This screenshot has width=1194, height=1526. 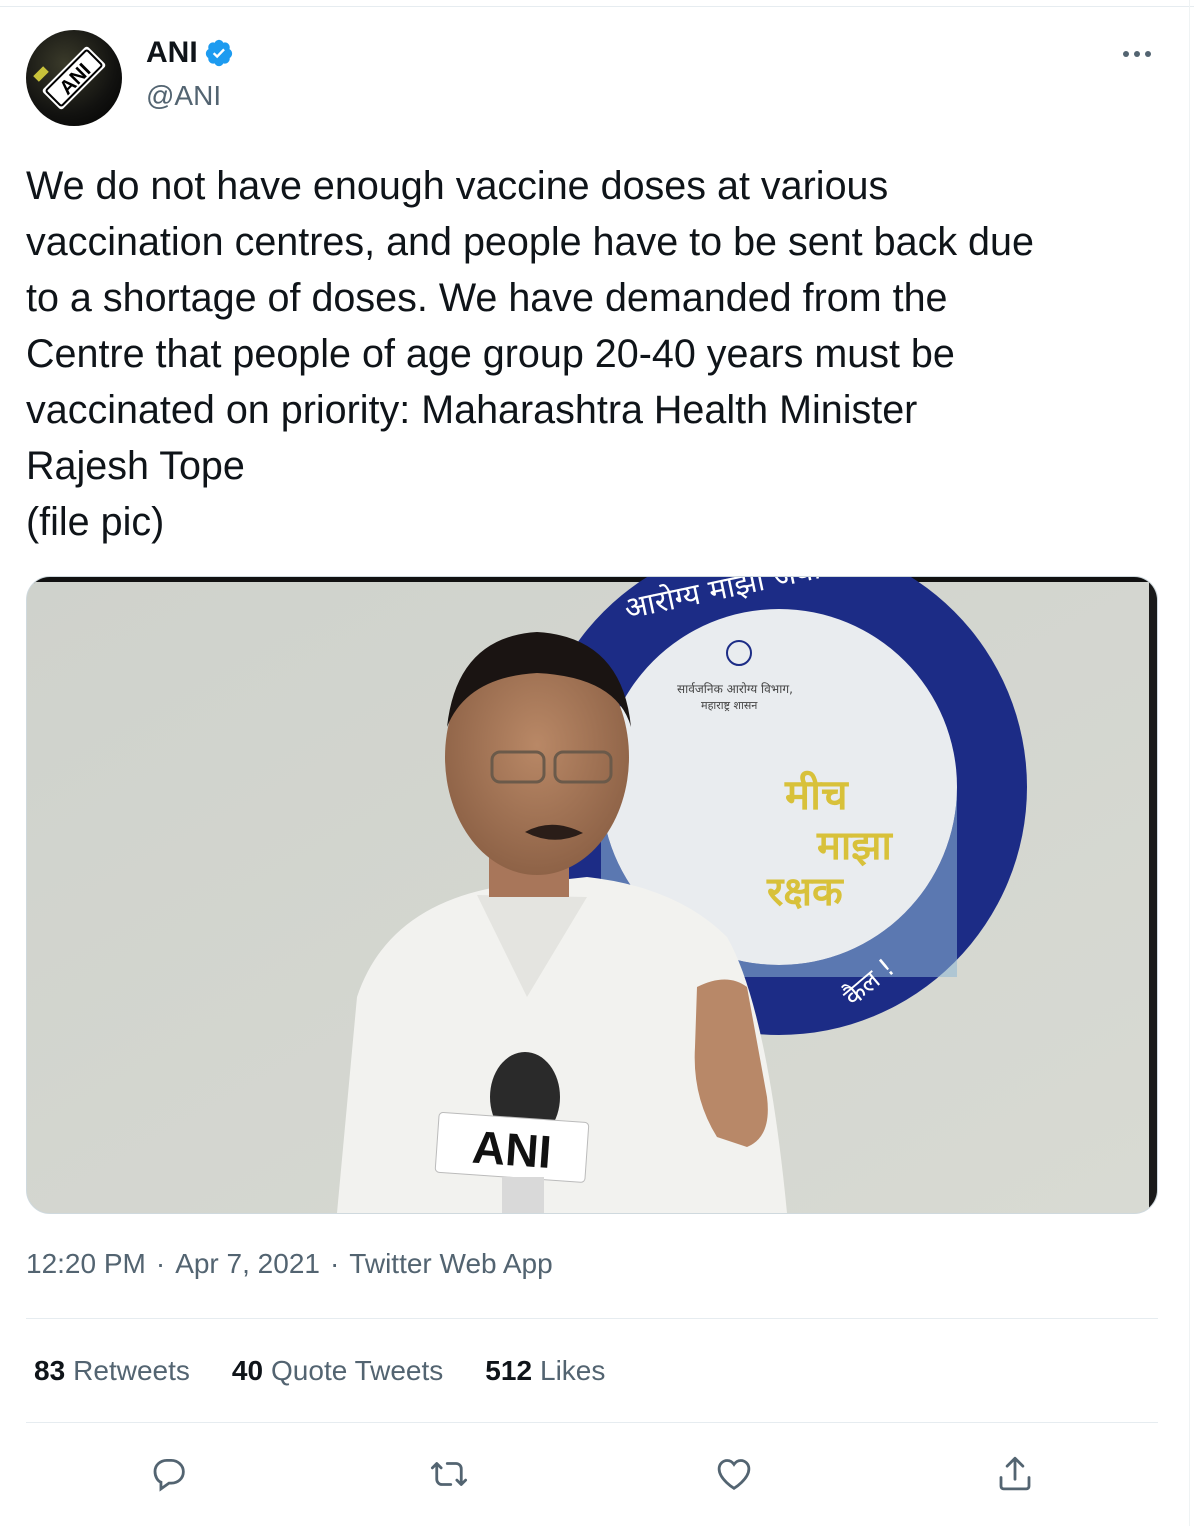 I want to click on reply-button, so click(x=169, y=1474).